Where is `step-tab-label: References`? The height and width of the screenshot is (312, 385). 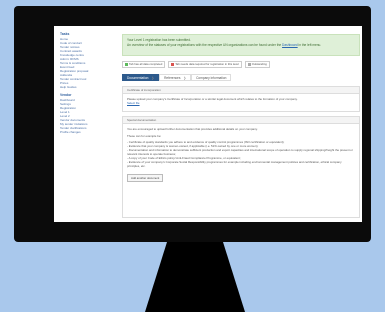 step-tab-label: References is located at coordinates (172, 77).